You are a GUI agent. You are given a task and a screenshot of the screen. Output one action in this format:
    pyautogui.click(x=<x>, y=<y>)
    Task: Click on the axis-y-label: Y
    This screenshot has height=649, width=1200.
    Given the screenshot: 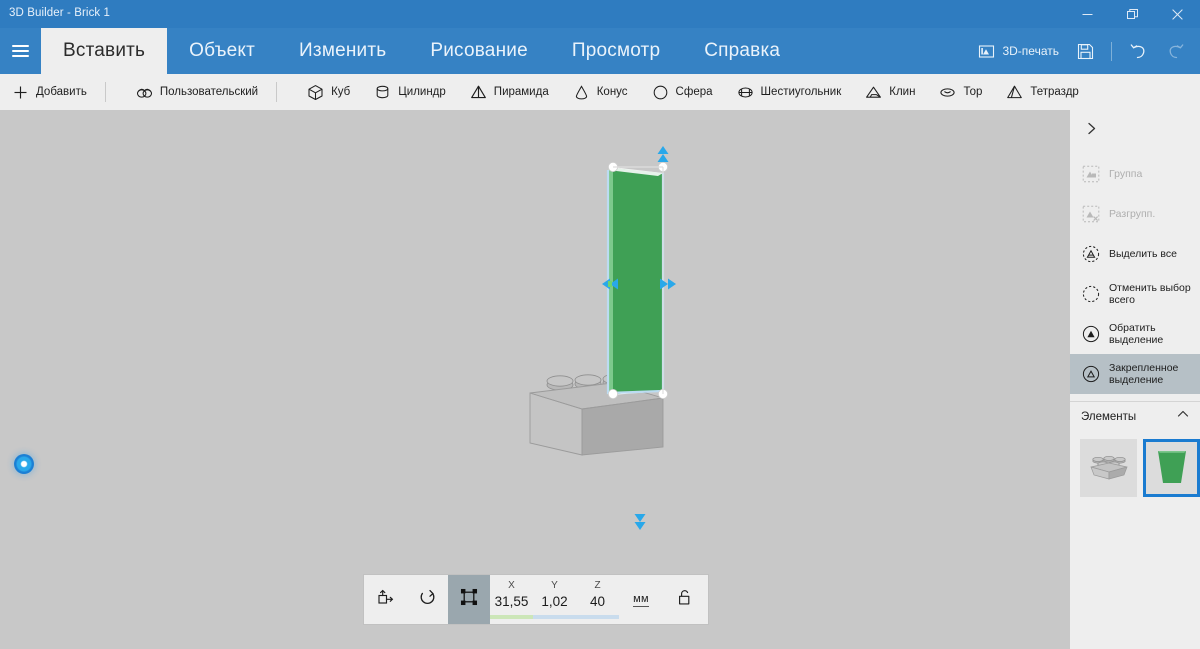 What is the action you would take?
    pyautogui.click(x=554, y=585)
    